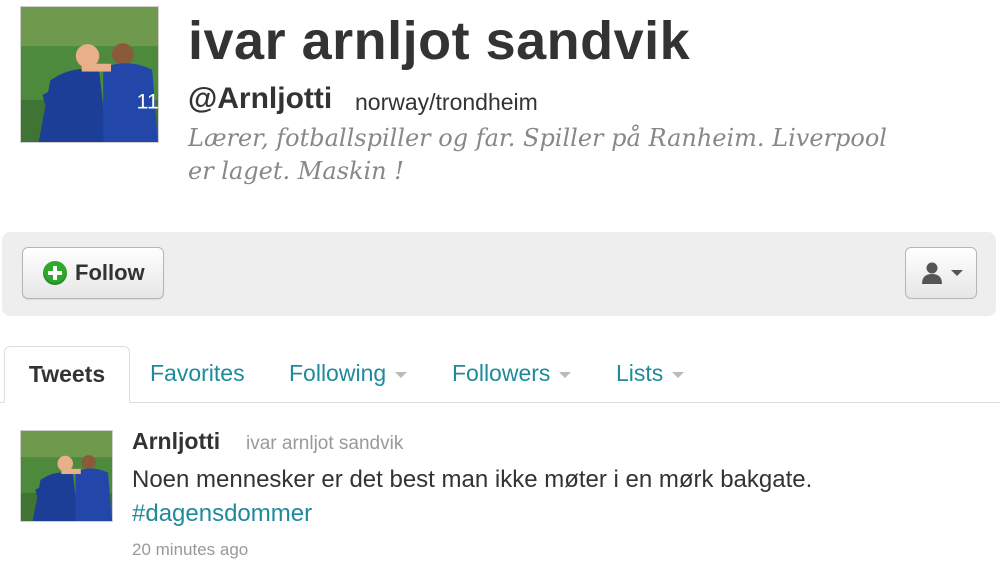 Image resolution: width=1000 pixels, height=563 pixels. What do you see at coordinates (439, 41) in the screenshot?
I see `profile-name: ivar arnljot sandvik` at bounding box center [439, 41].